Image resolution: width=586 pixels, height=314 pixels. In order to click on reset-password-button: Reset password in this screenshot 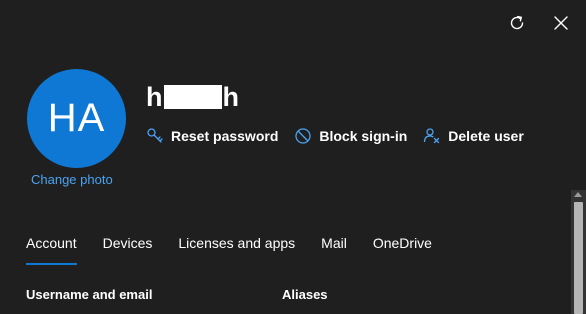, I will do `click(212, 136)`.